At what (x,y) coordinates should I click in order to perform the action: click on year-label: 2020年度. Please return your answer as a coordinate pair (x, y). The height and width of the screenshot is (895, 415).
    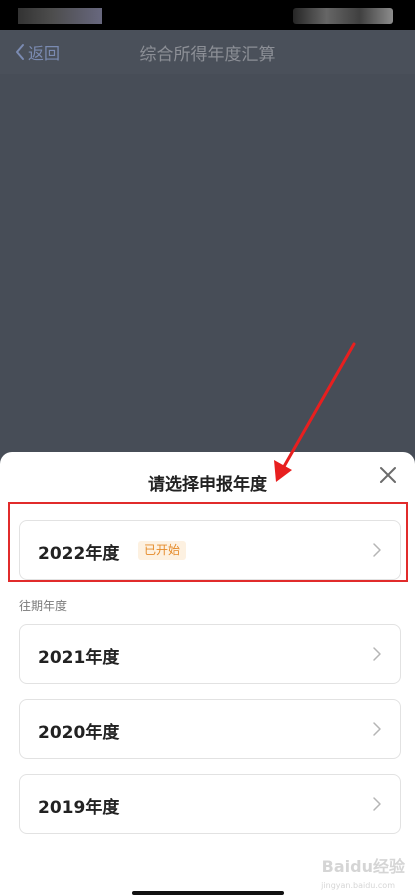
    Looking at the image, I should click on (79, 733).